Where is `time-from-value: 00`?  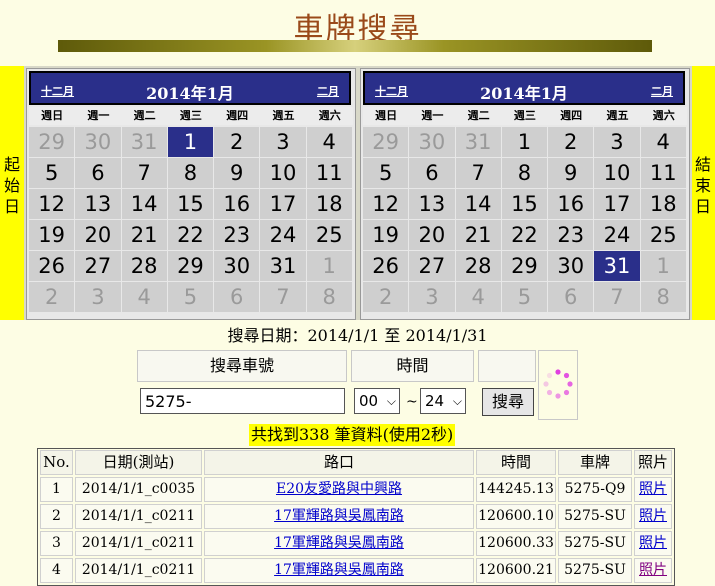
time-from-value: 00 is located at coordinates (369, 401).